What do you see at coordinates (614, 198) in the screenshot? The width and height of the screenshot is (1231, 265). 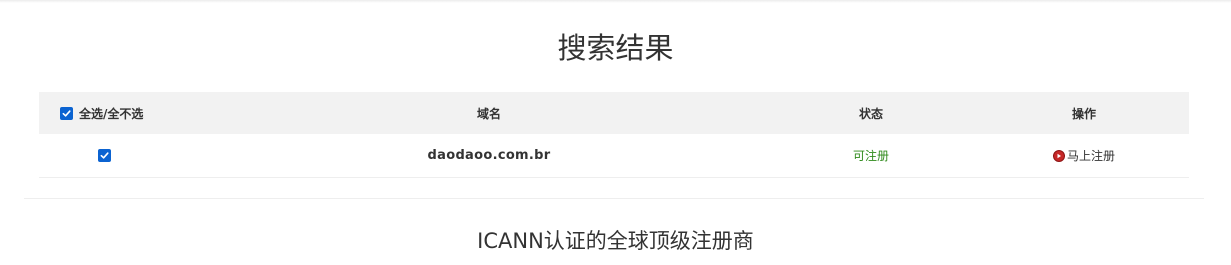 I see `section-divider` at bounding box center [614, 198].